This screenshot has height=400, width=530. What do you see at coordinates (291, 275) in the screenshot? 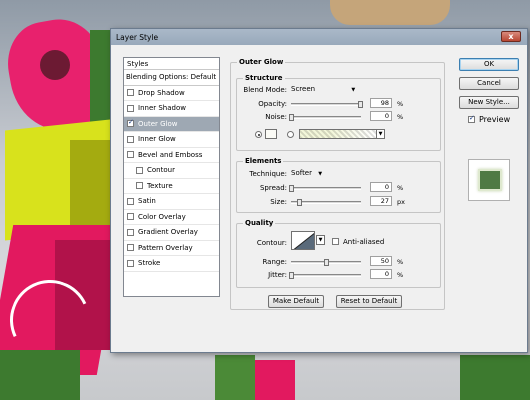
I see `jitter-slider-thumb` at bounding box center [291, 275].